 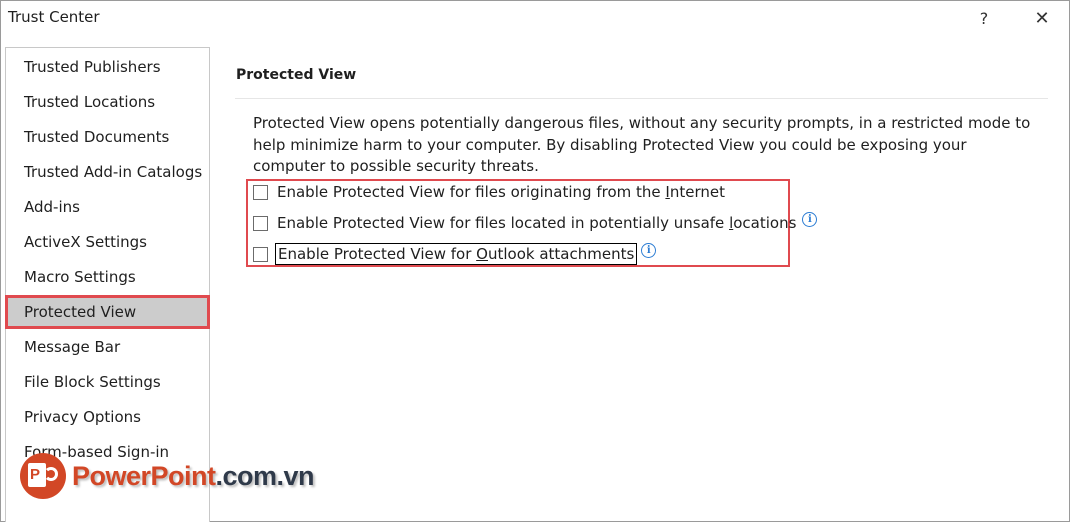 What do you see at coordinates (43, 476) in the screenshot?
I see `powerpoint-logo-icon: P` at bounding box center [43, 476].